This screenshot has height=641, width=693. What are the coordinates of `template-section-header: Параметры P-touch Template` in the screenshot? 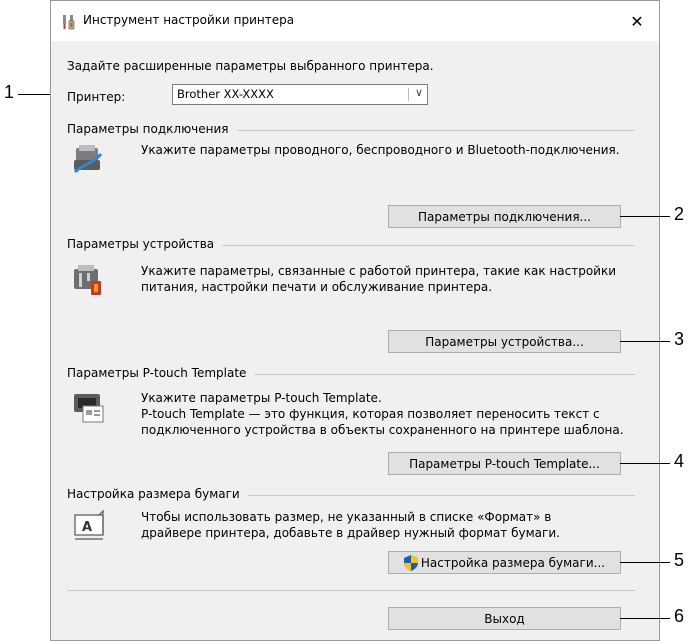 It's located at (351, 373).